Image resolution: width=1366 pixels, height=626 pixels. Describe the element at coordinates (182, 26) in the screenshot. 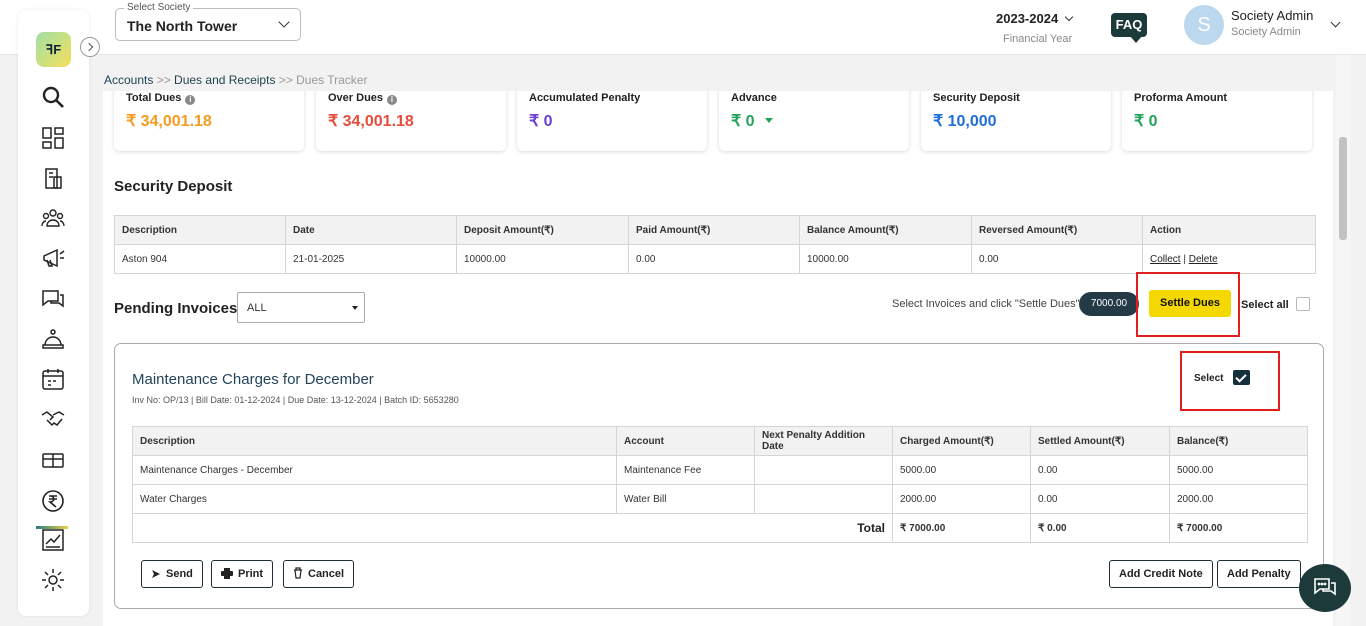

I see `society-select-value: The North Tower` at that location.